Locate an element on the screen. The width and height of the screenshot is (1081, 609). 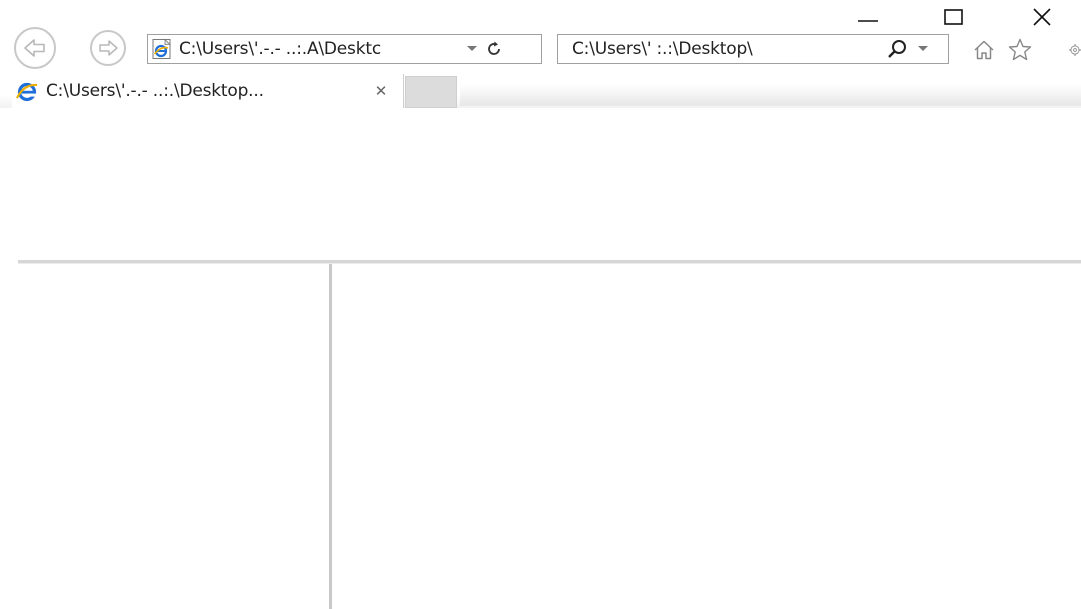
search-icon is located at coordinates (897, 49).